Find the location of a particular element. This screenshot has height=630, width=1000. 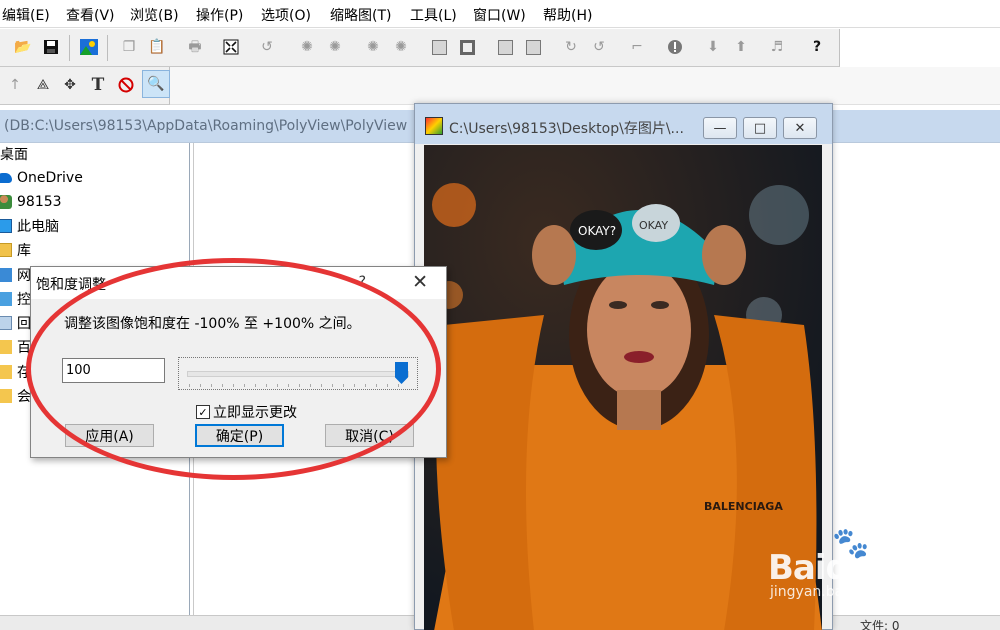

contrast-down-icon: ✺ is located at coordinates (373, 47).